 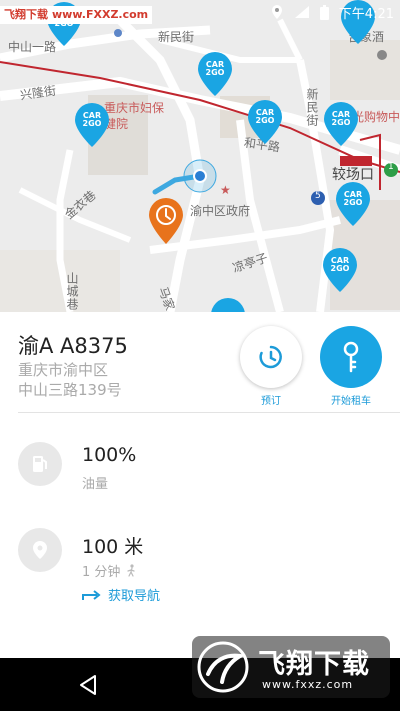 I want to click on car-pin, so click(x=228, y=305).